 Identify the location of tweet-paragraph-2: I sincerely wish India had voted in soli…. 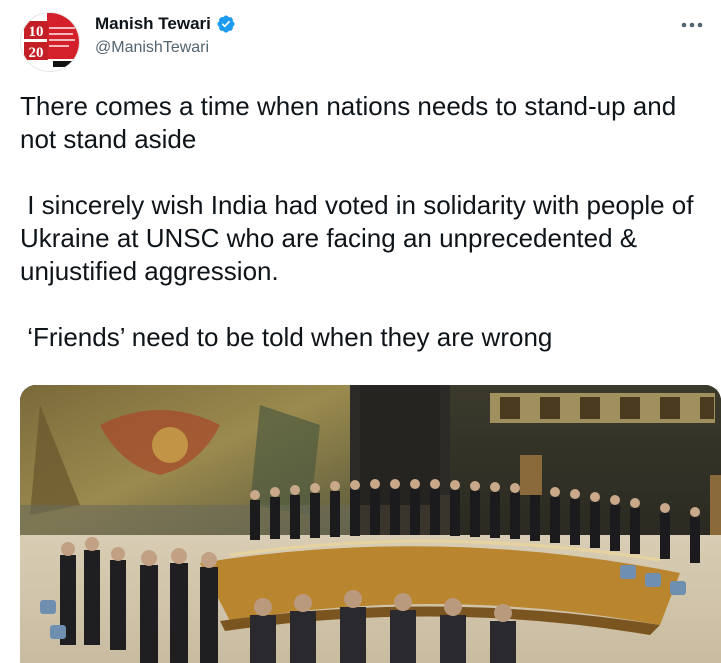
(360, 238).